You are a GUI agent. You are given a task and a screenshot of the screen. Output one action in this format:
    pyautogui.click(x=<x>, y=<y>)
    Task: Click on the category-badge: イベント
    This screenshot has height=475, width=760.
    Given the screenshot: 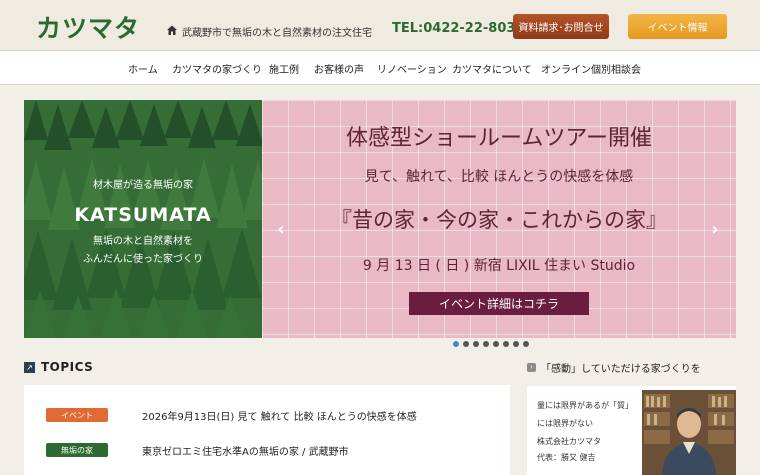 What is the action you would take?
    pyautogui.click(x=77, y=415)
    